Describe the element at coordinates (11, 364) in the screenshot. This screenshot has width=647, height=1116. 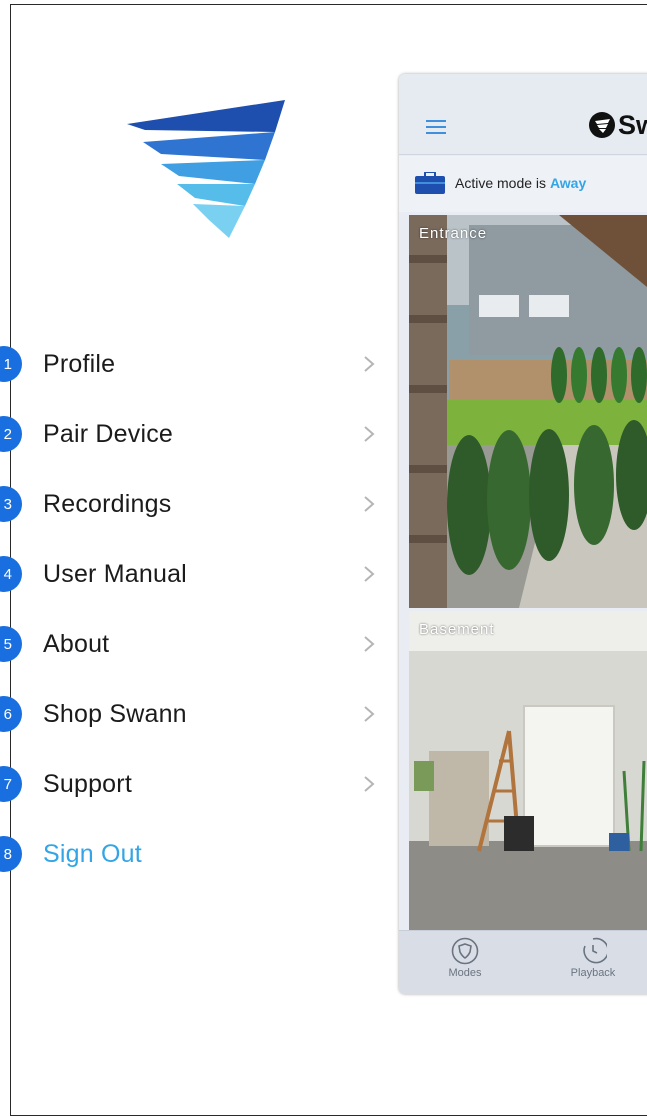
I see `number-badge: 1` at that location.